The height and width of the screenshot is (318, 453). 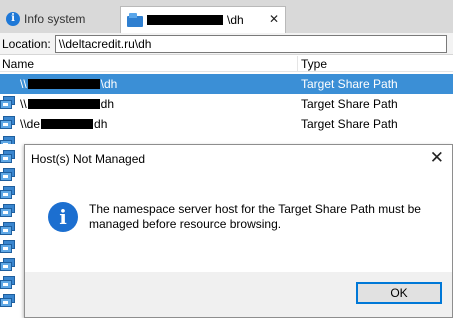 What do you see at coordinates (18, 64) in the screenshot?
I see `column-header-name: Name` at bounding box center [18, 64].